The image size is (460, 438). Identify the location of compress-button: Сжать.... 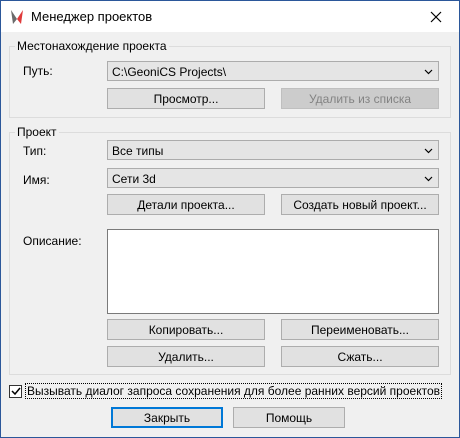
(360, 356).